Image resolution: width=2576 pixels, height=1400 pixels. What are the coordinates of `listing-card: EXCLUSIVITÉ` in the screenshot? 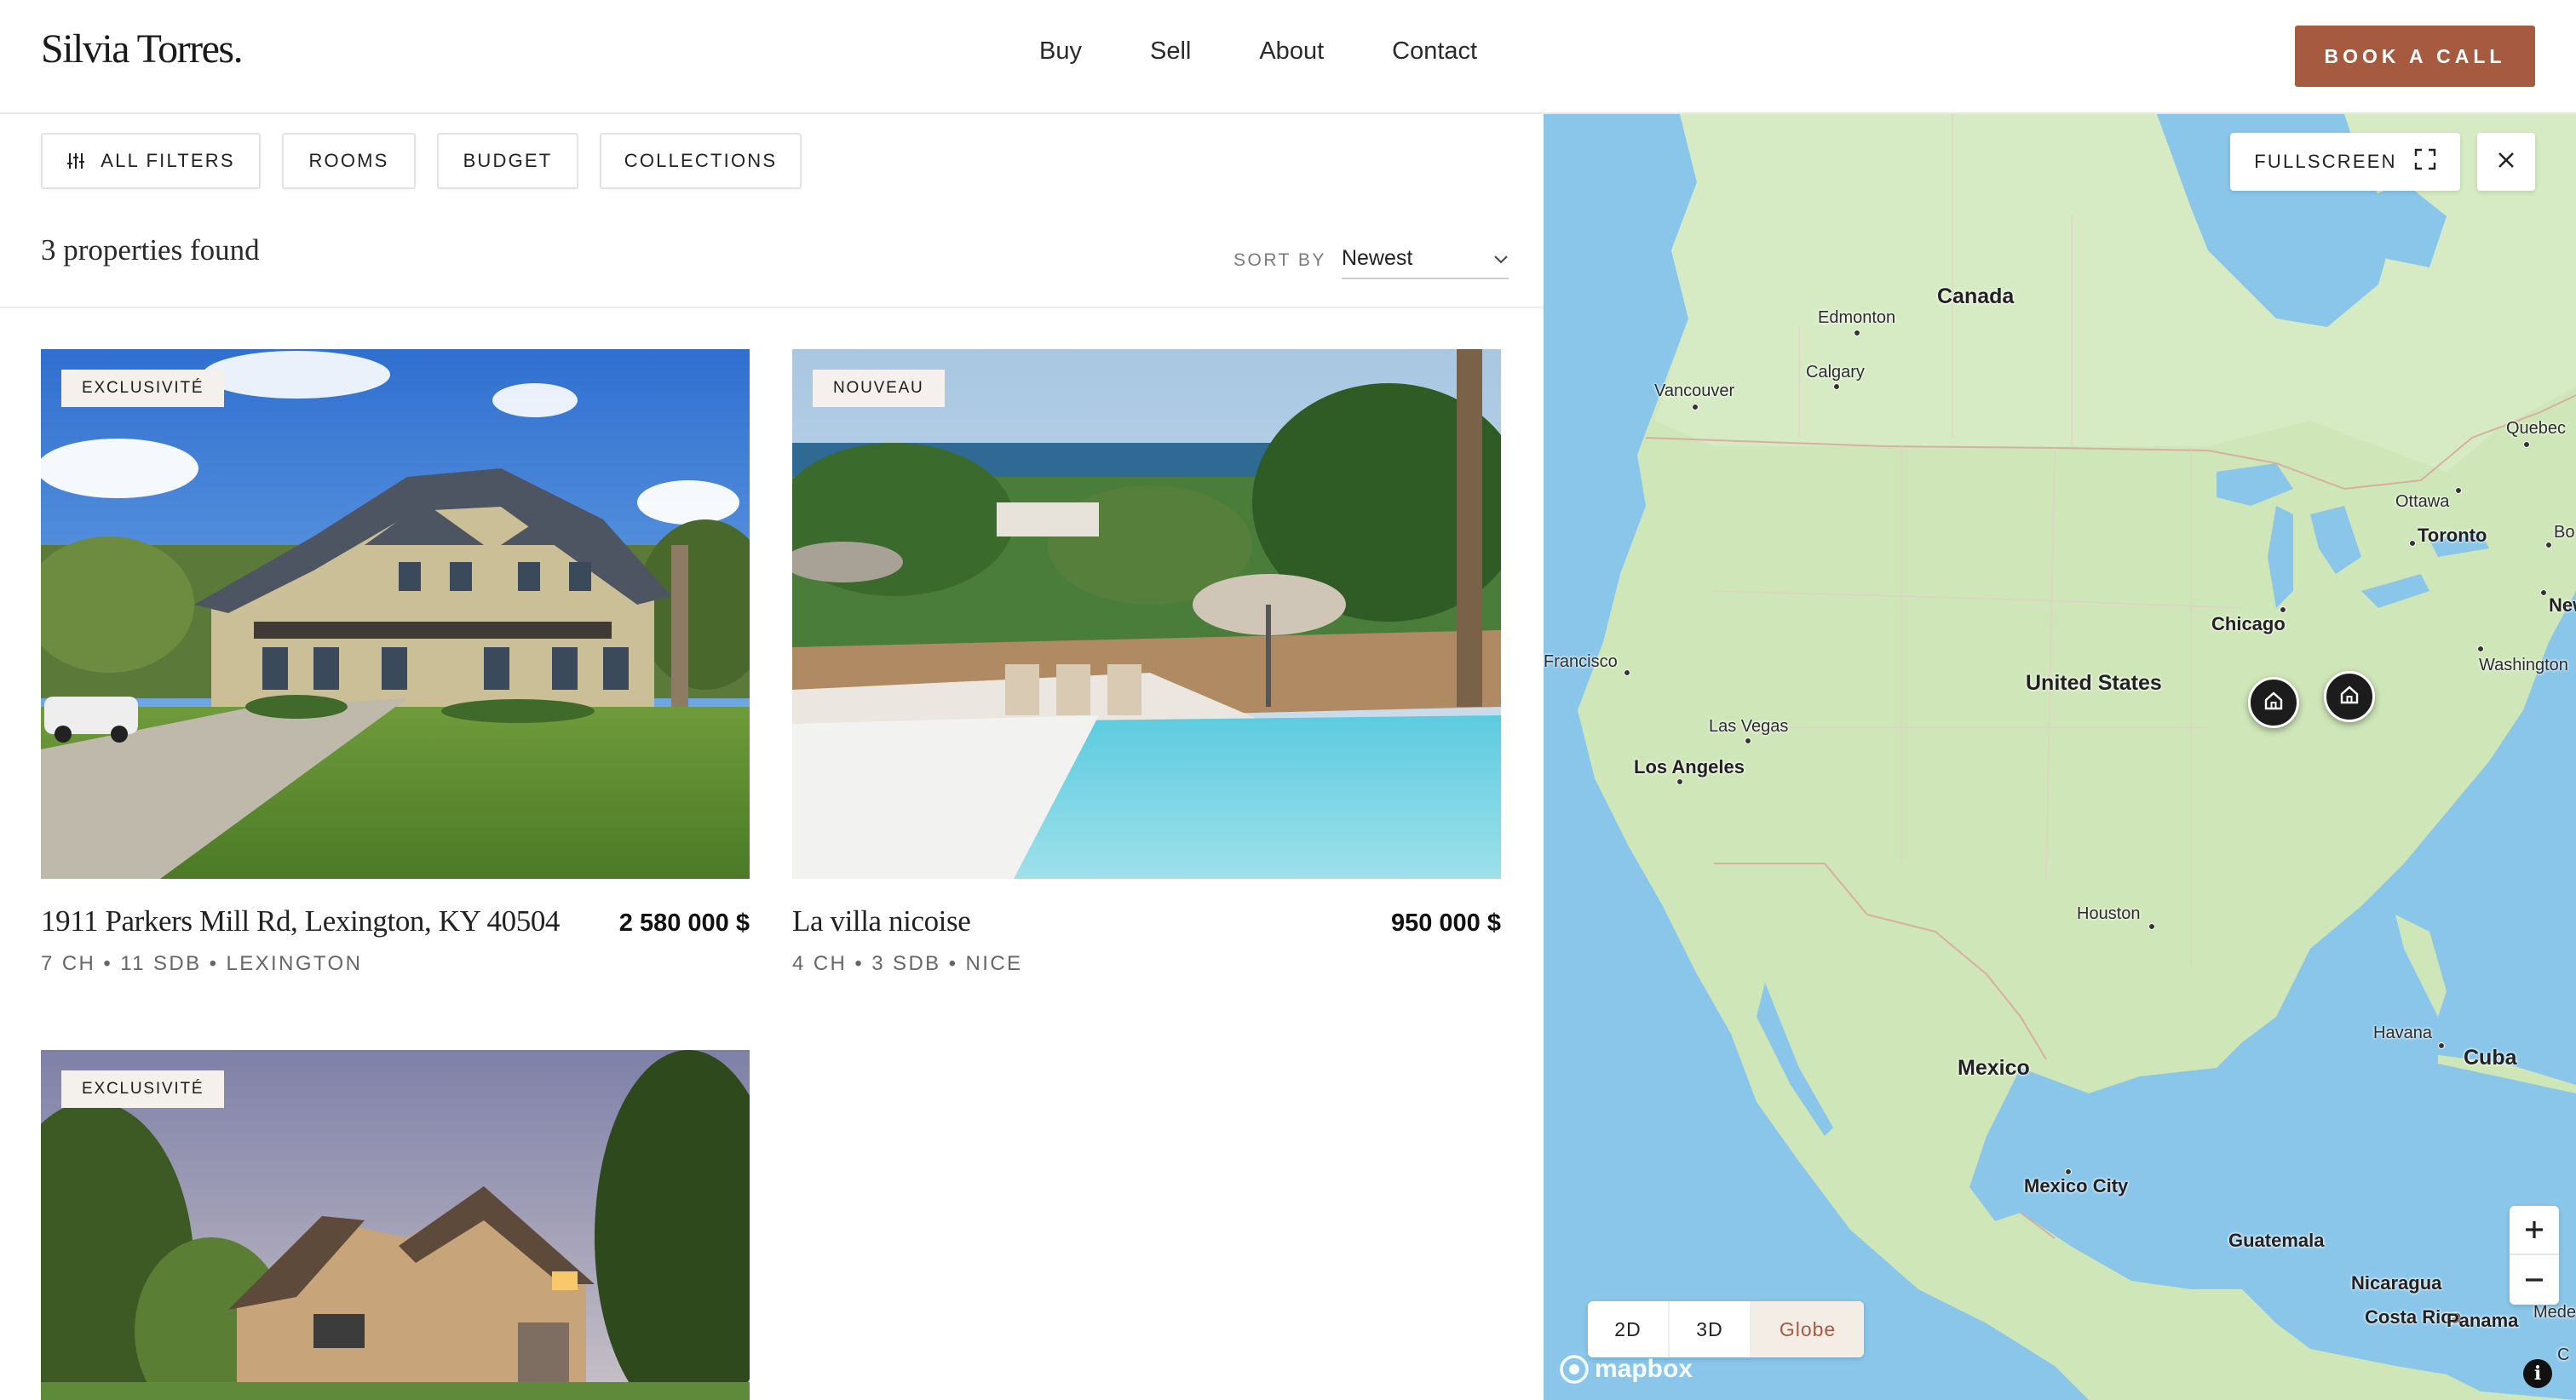 It's located at (396, 1225).